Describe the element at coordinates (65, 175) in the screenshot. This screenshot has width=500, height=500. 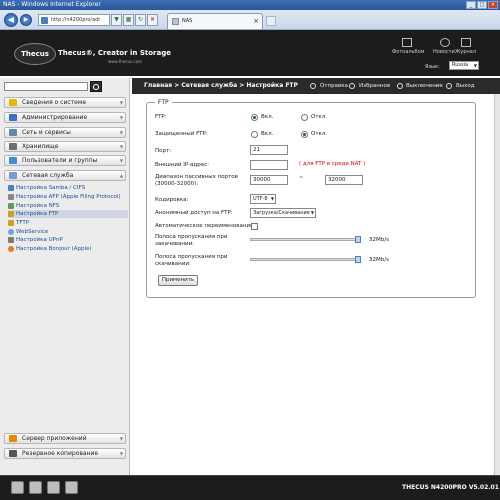
I see `sidebar-cat-network-service: Сетевая служба ▲` at that location.